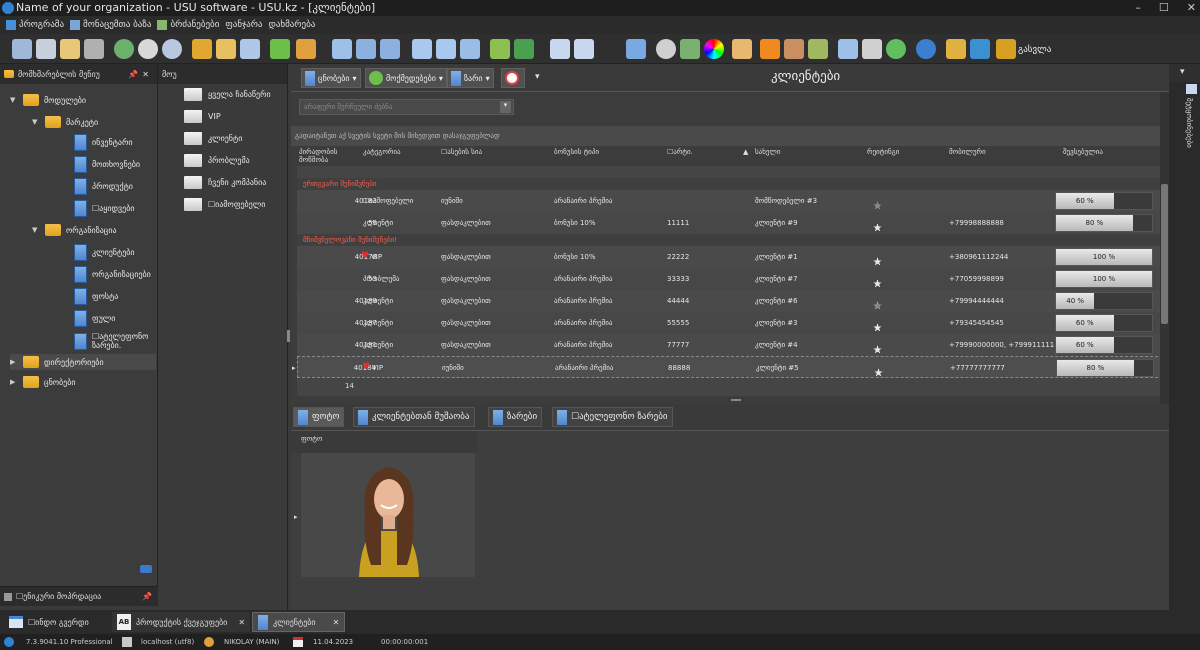  I want to click on tree-item-reports: ▶ ცნობები, so click(43, 382).